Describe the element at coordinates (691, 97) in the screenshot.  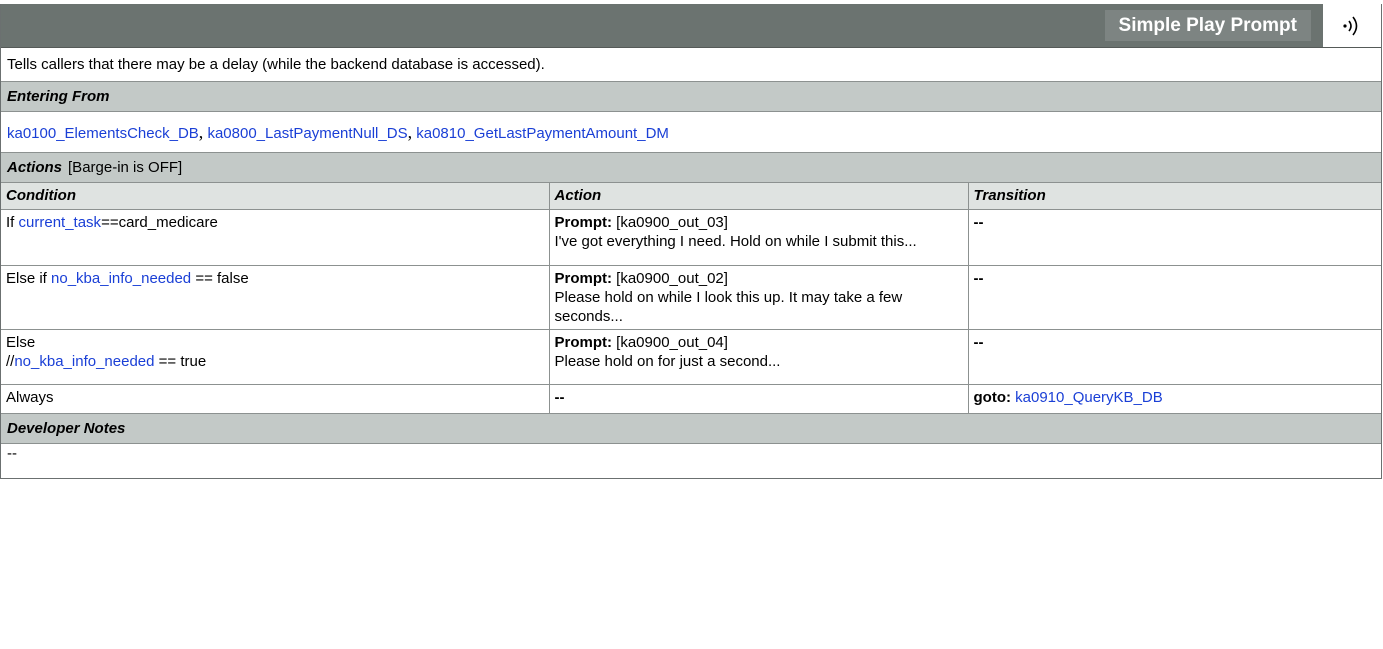
I see `entering-from-heading: Entering From` at that location.